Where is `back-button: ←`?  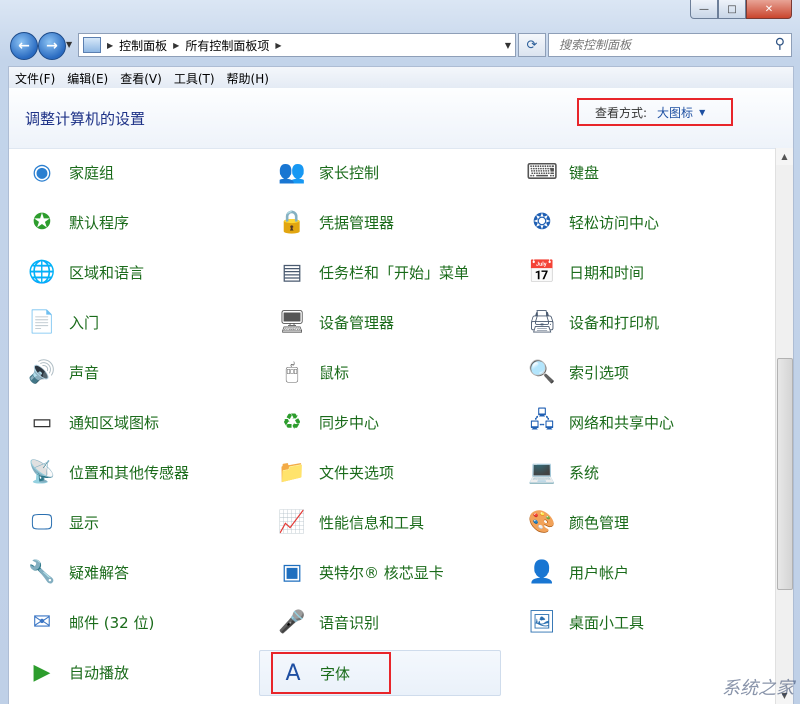
back-button: ← is located at coordinates (24, 46).